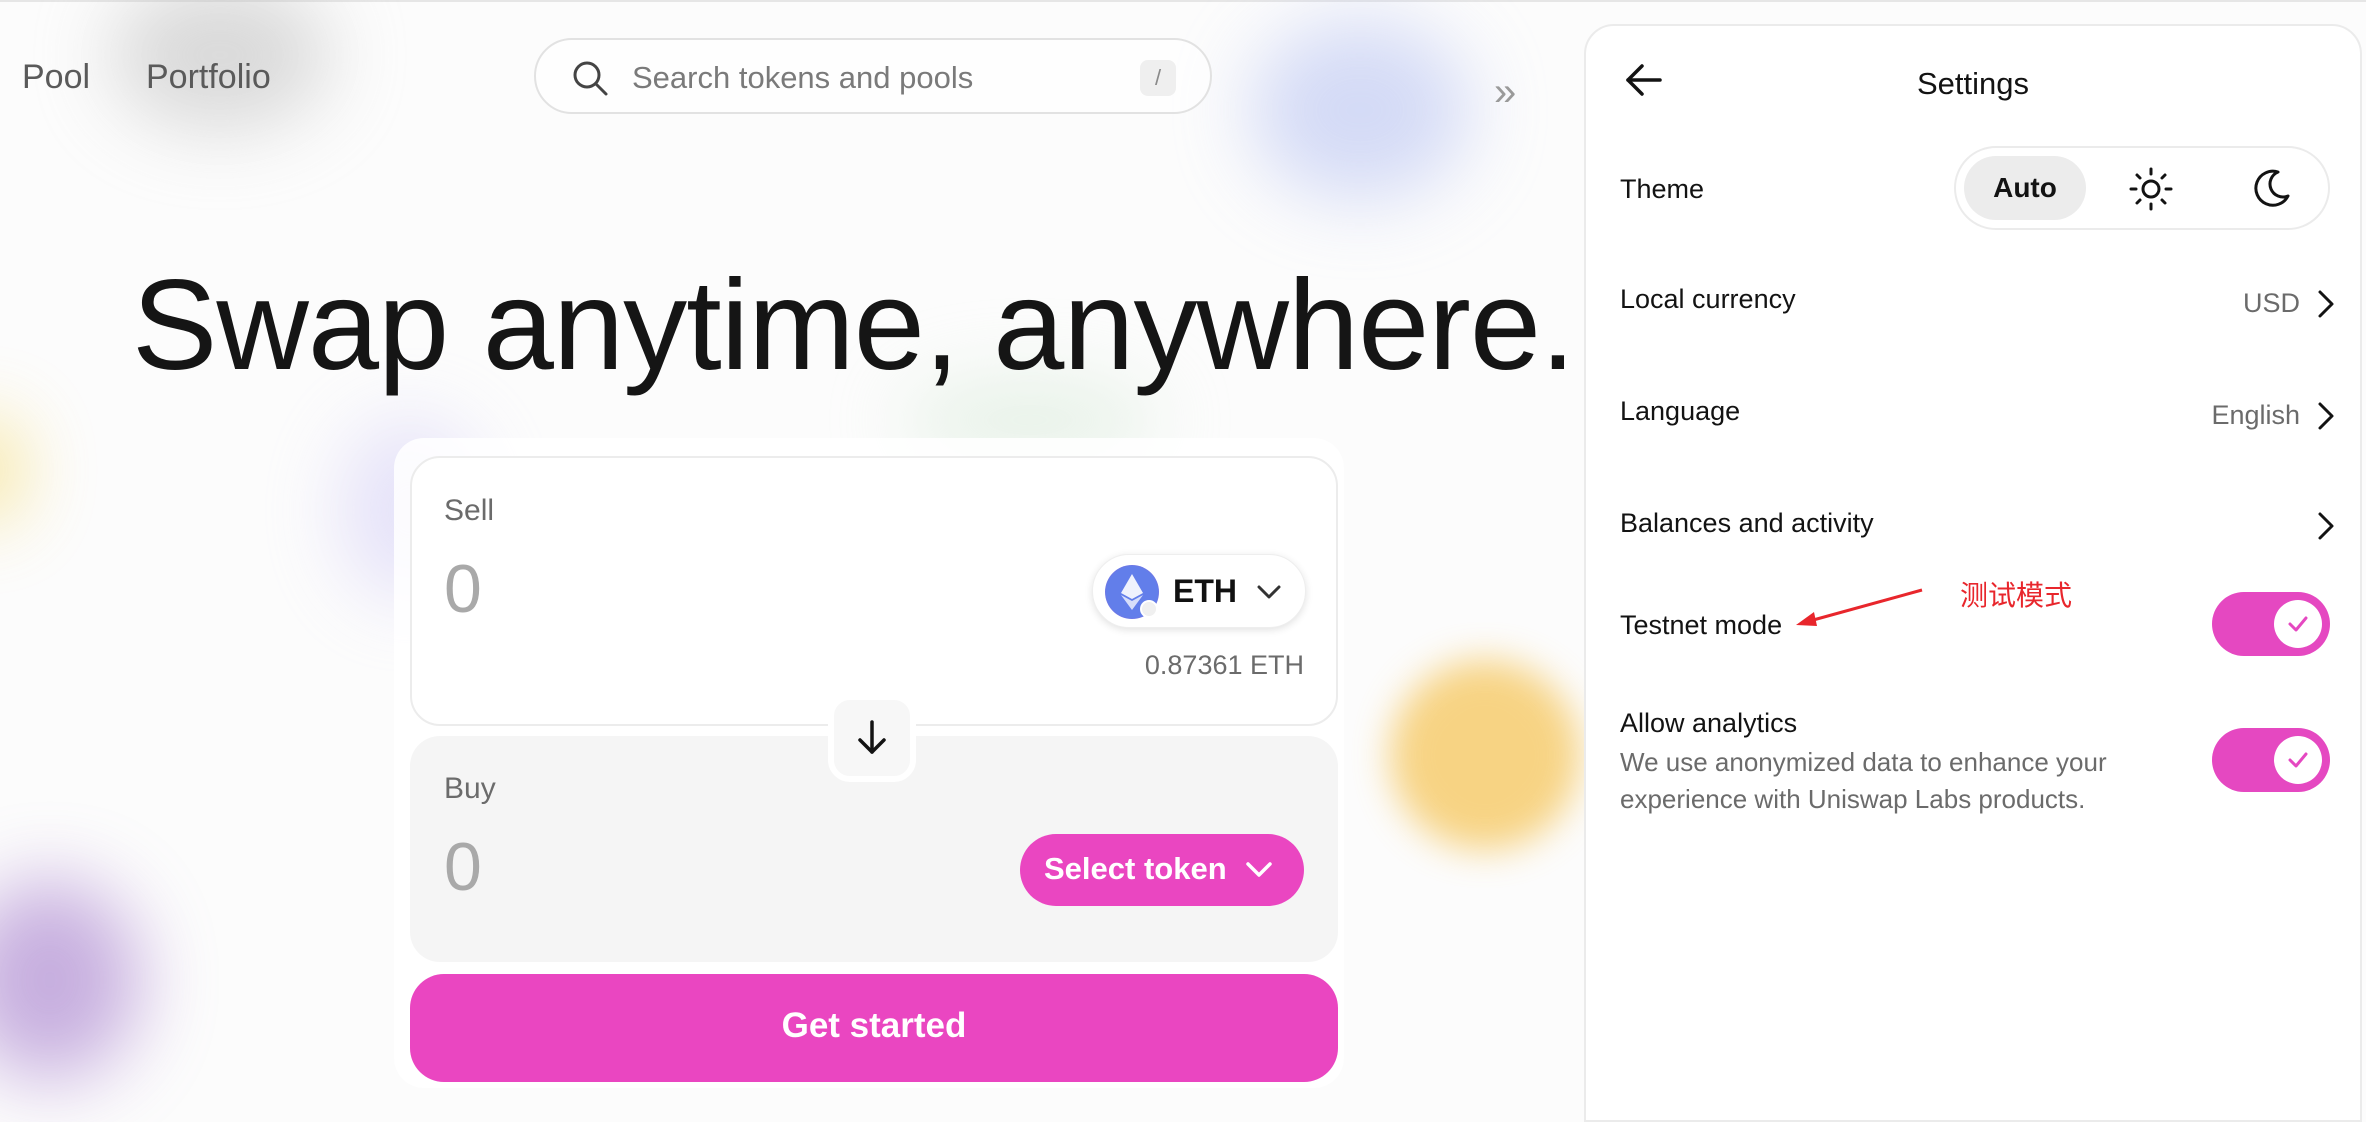 Image resolution: width=2366 pixels, height=1122 pixels. I want to click on search-input: Search tokens and pools /, so click(873, 76).